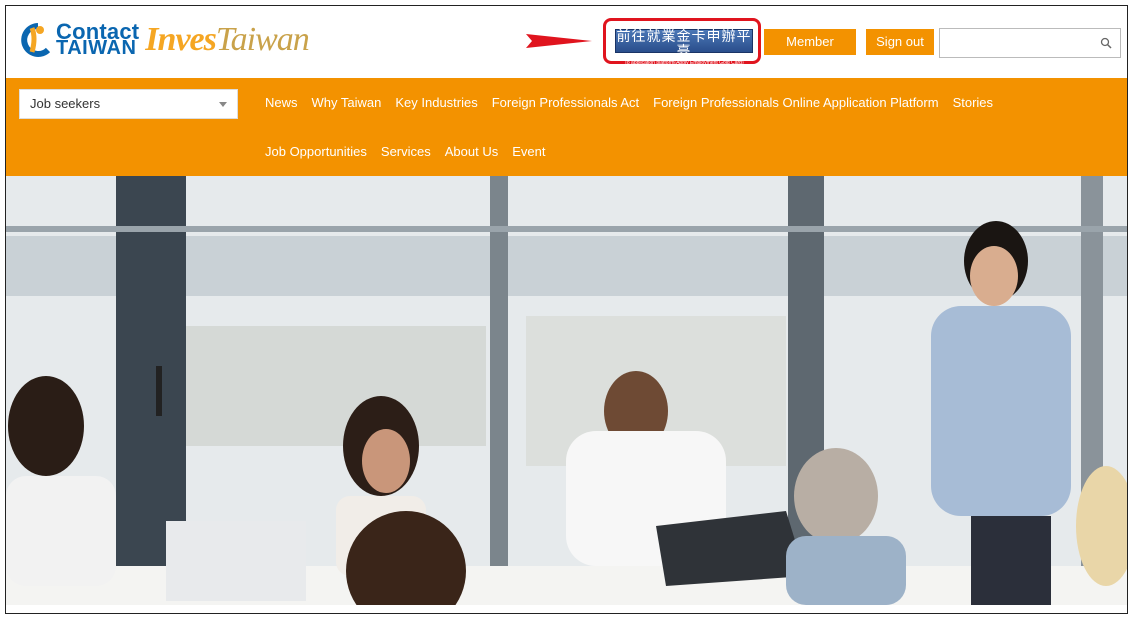 This screenshot has width=1133, height=619. I want to click on nav-item-about-us: About Us, so click(471, 151).